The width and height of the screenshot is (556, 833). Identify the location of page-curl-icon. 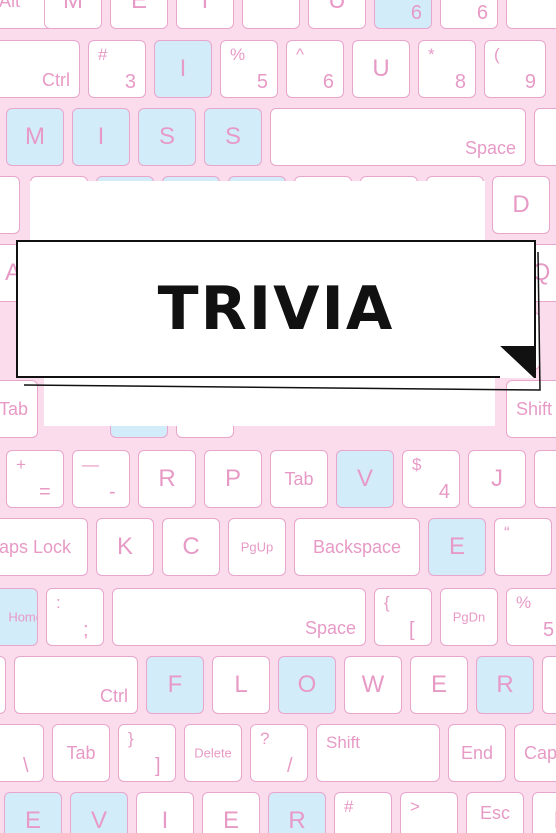
(517, 362).